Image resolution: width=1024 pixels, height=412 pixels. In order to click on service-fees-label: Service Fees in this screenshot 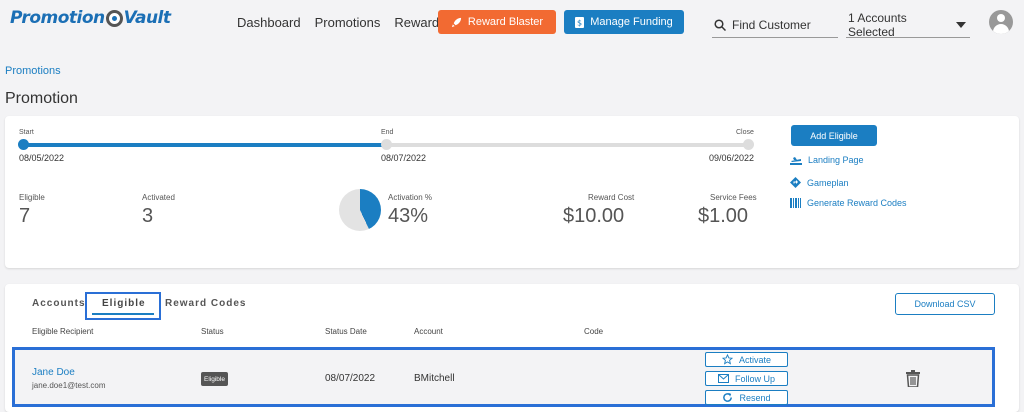, I will do `click(733, 197)`.